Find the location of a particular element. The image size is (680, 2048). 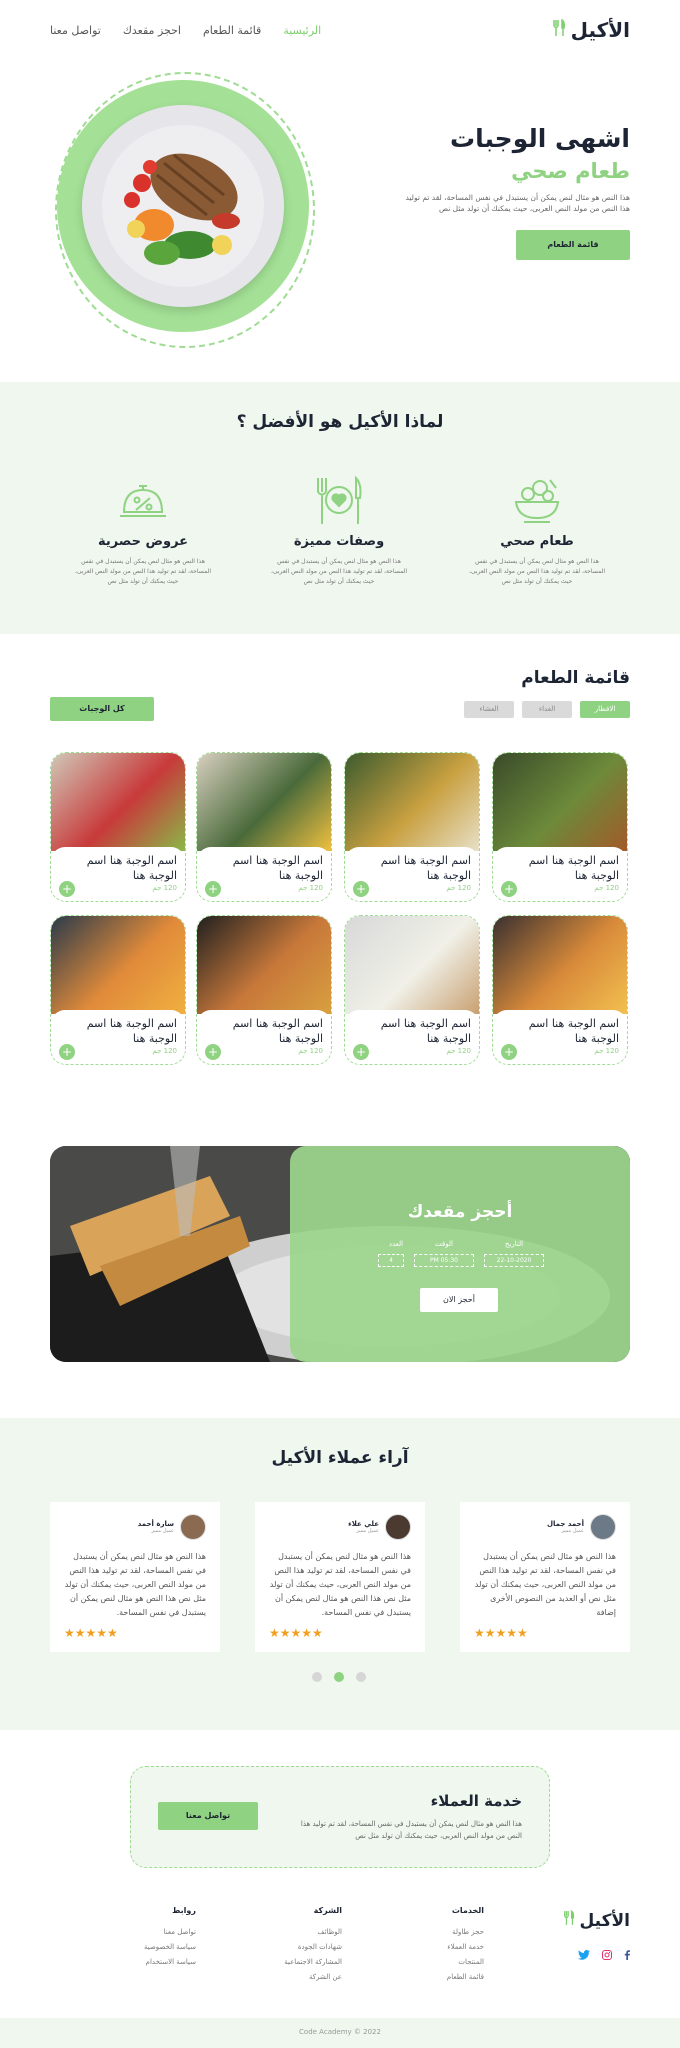

footer-column-title: الخدمات is located at coordinates (467, 1910).